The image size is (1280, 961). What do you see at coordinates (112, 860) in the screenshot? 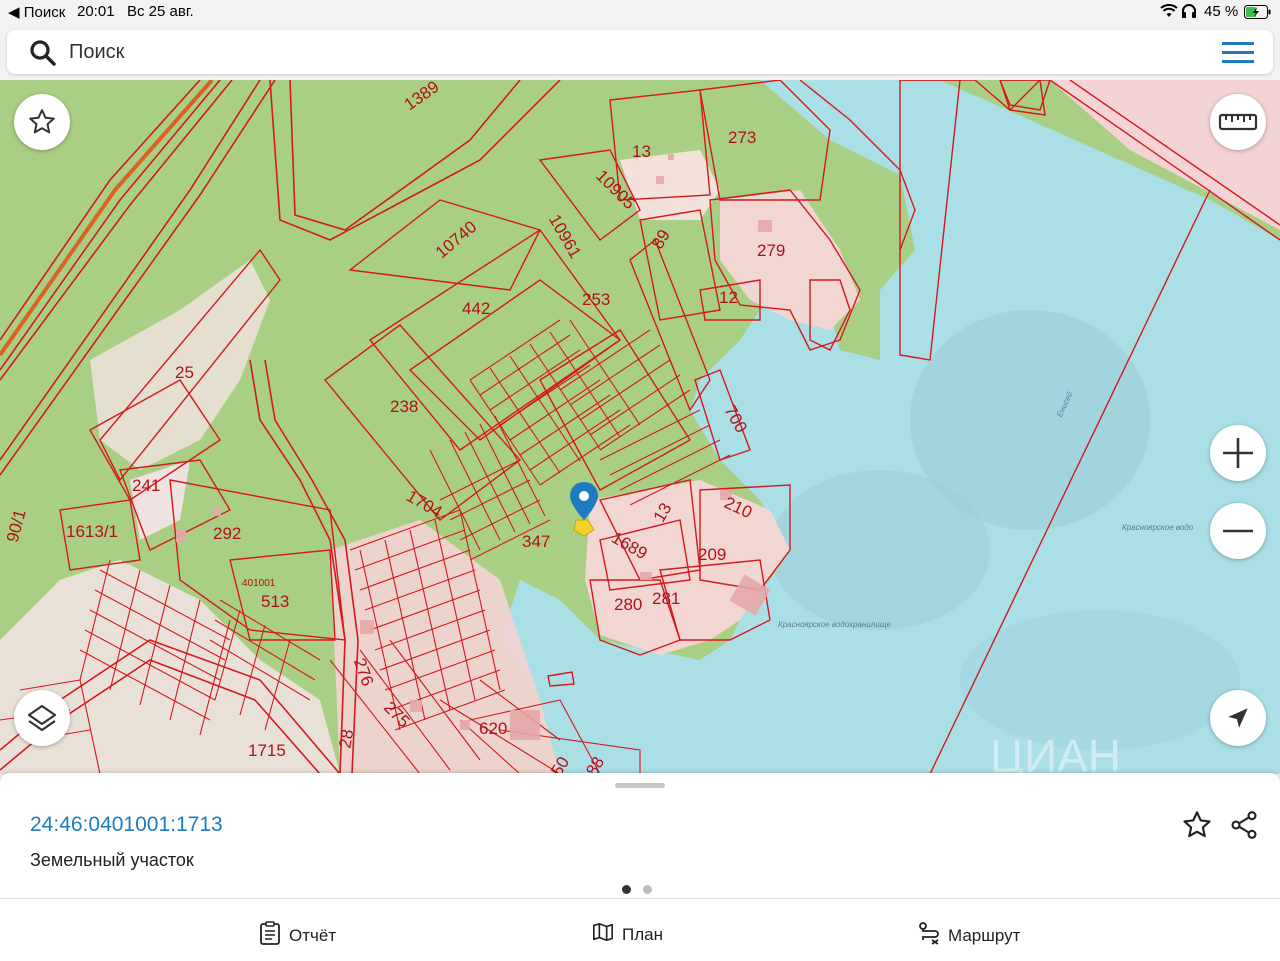
I see `object-type: Земельный участок` at bounding box center [112, 860].